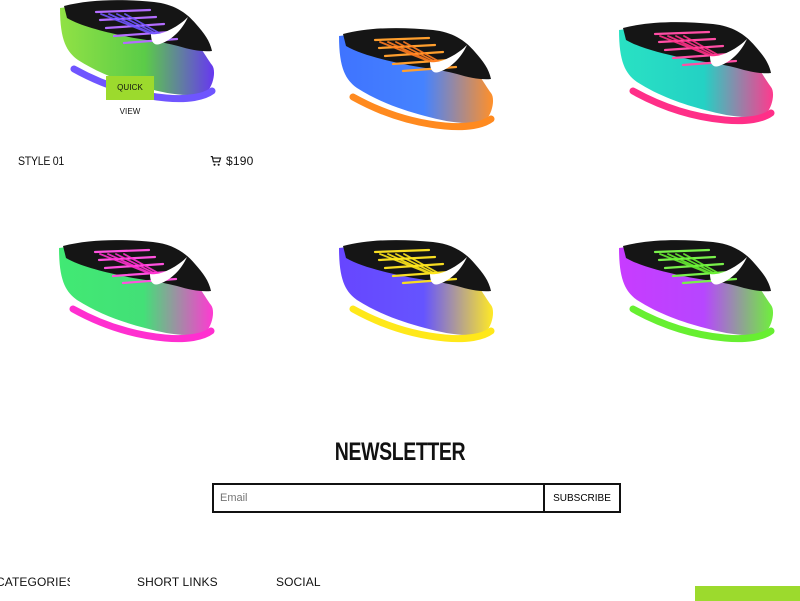  I want to click on cart-icon, so click(216, 160).